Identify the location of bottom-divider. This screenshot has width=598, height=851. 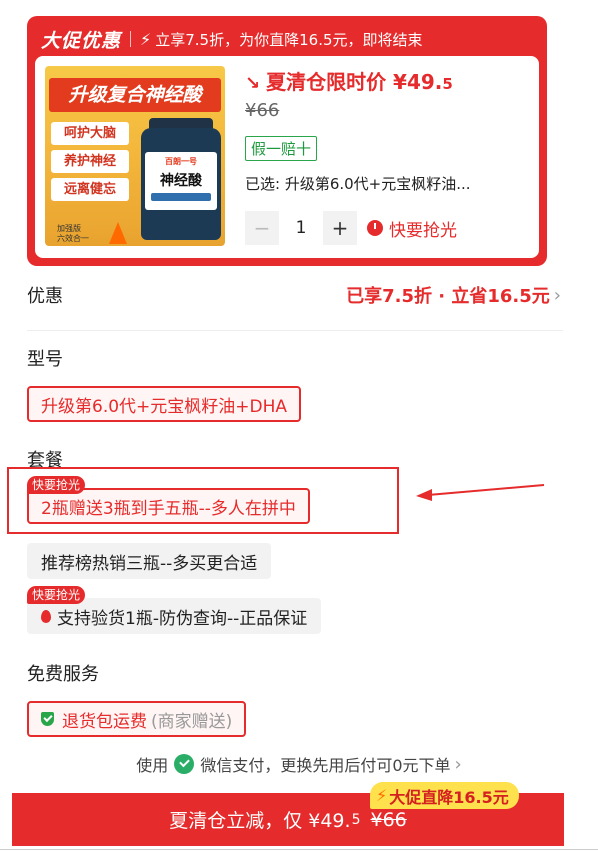
(299, 849).